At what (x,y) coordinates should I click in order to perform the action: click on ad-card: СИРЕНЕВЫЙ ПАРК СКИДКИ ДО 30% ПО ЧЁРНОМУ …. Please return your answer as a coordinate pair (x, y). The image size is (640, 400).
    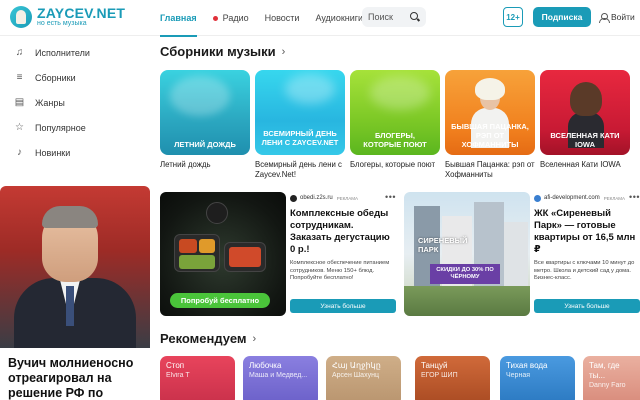
    Looking at the image, I should click on (522, 254).